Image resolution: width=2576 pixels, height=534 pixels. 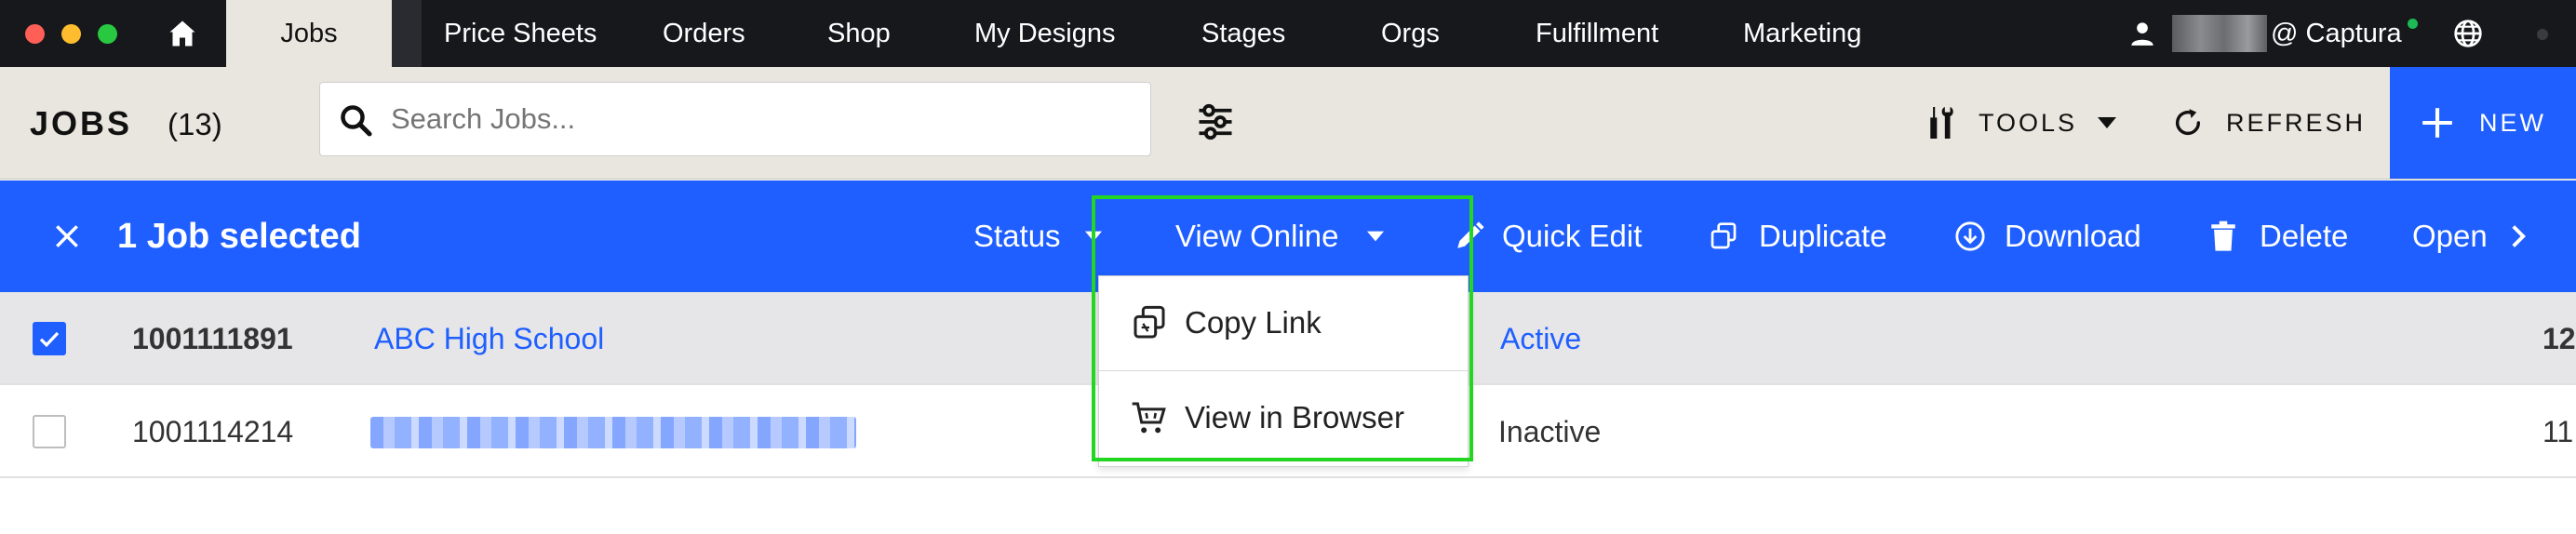 What do you see at coordinates (2336, 33) in the screenshot?
I see `org-name: @ Captura` at bounding box center [2336, 33].